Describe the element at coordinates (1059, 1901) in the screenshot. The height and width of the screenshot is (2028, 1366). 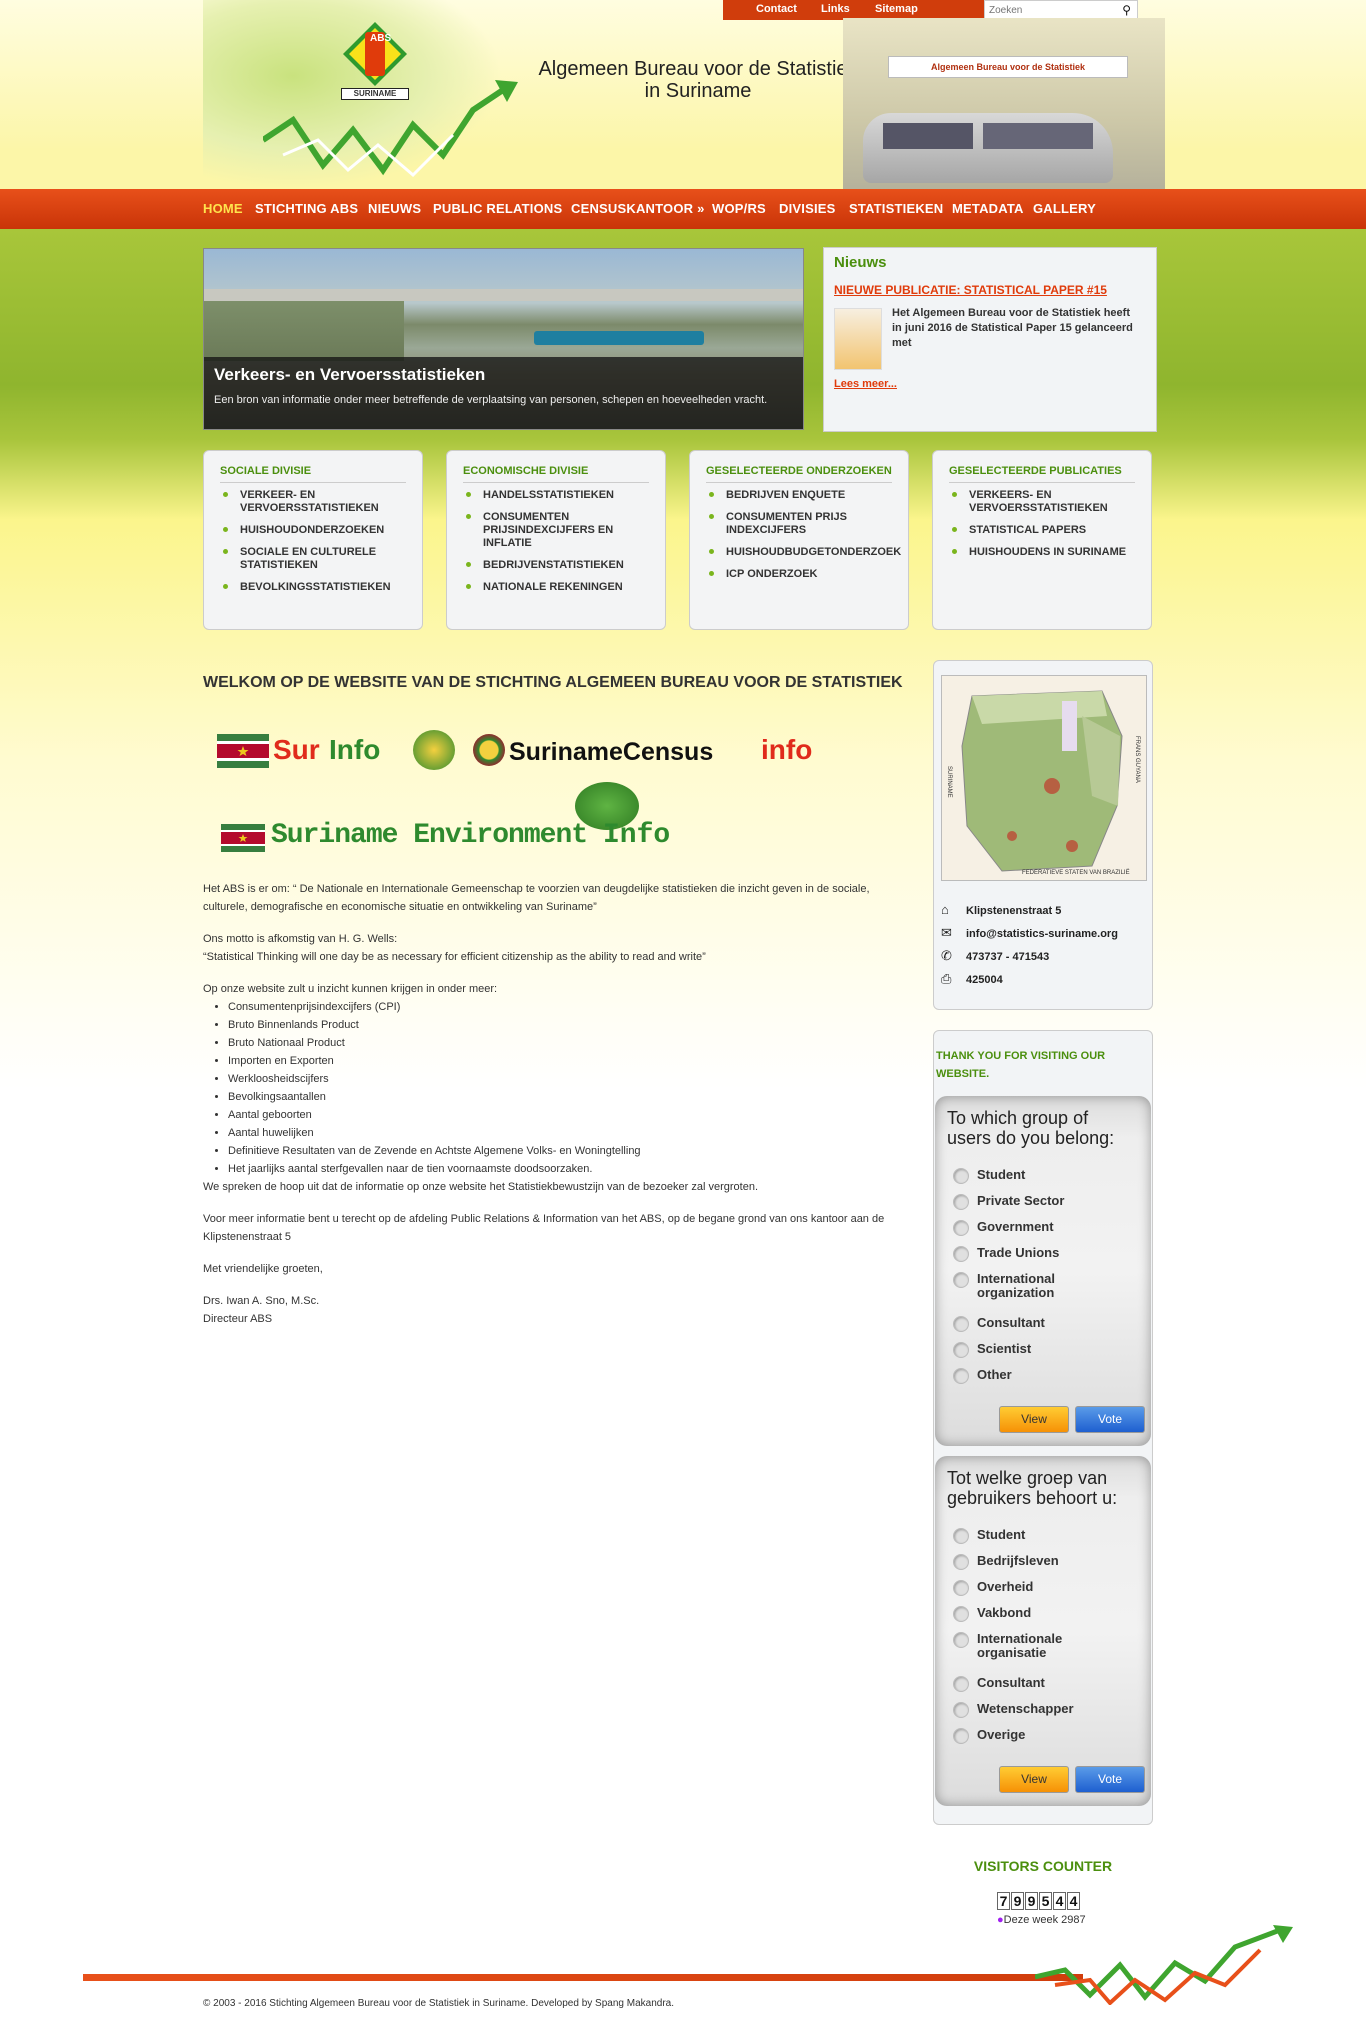
I see `counter-digit: 4` at that location.